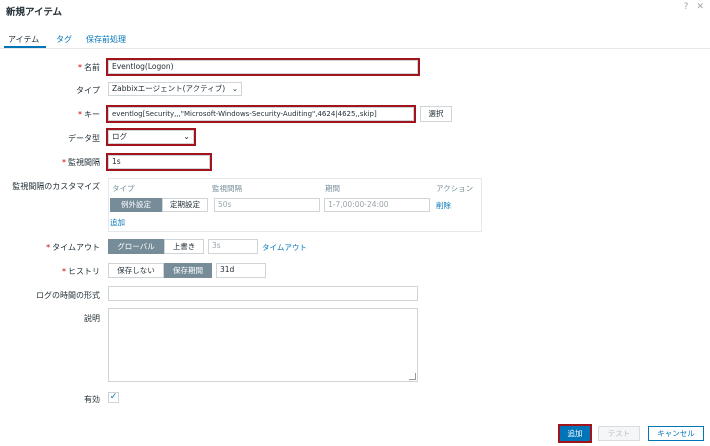  I want to click on data-type-select: ログ ⌄, so click(151, 137).